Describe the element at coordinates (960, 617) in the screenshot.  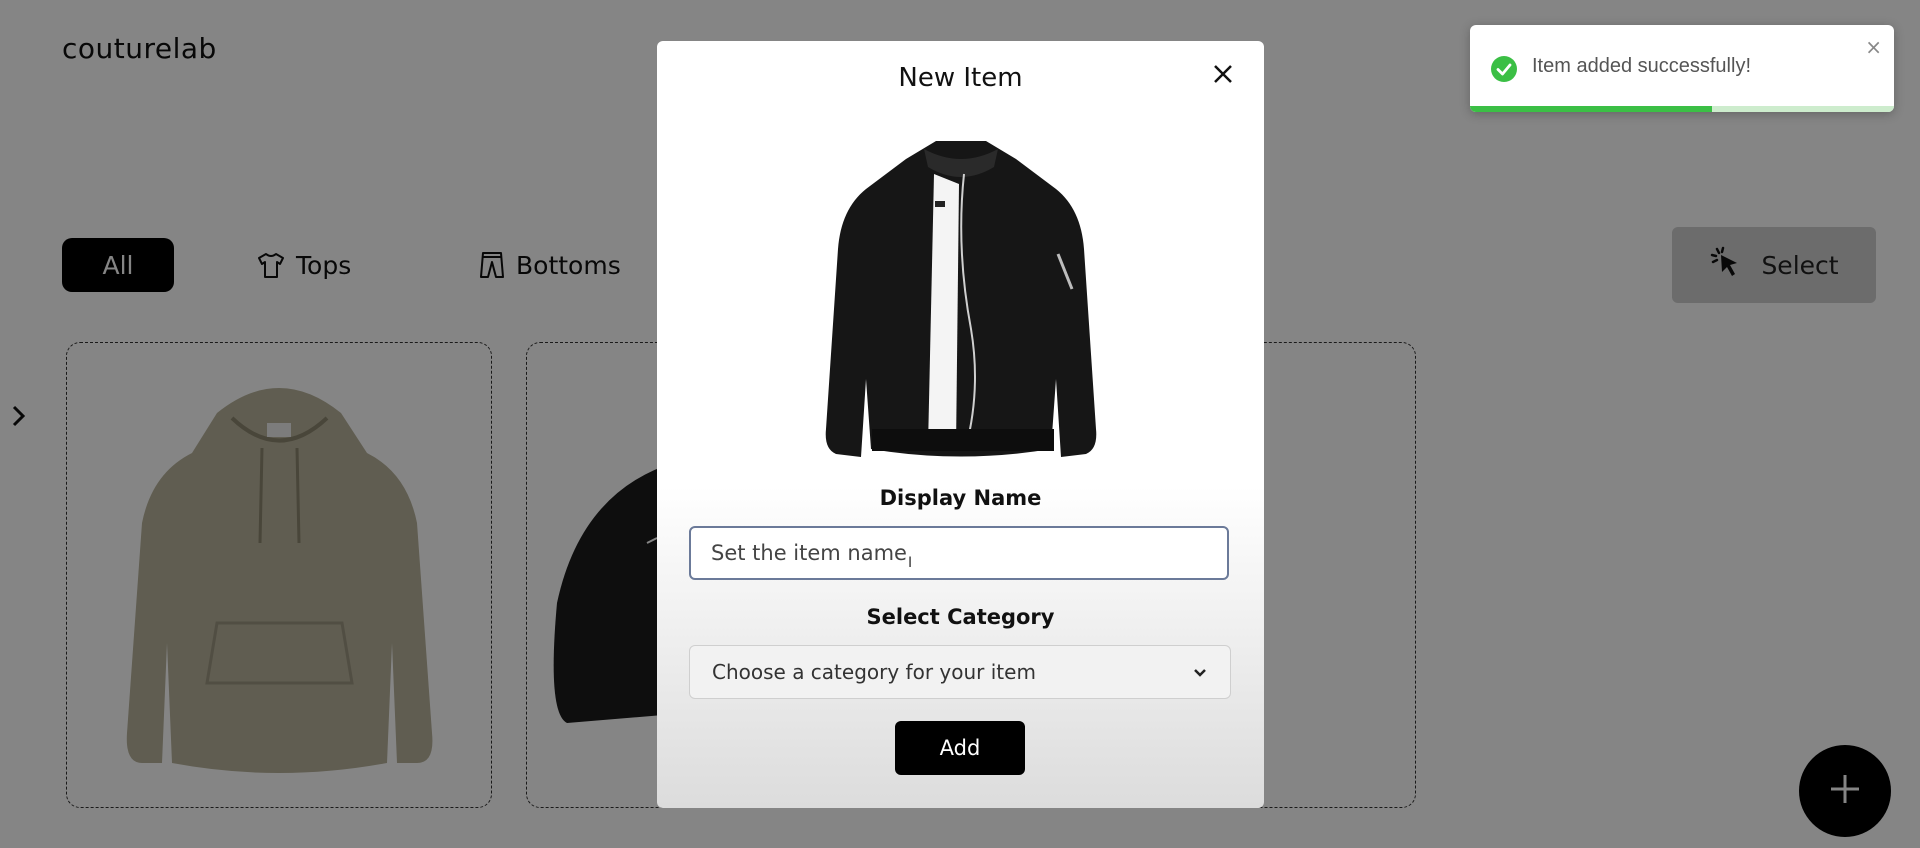
I see `select-category-label: Select Category` at that location.